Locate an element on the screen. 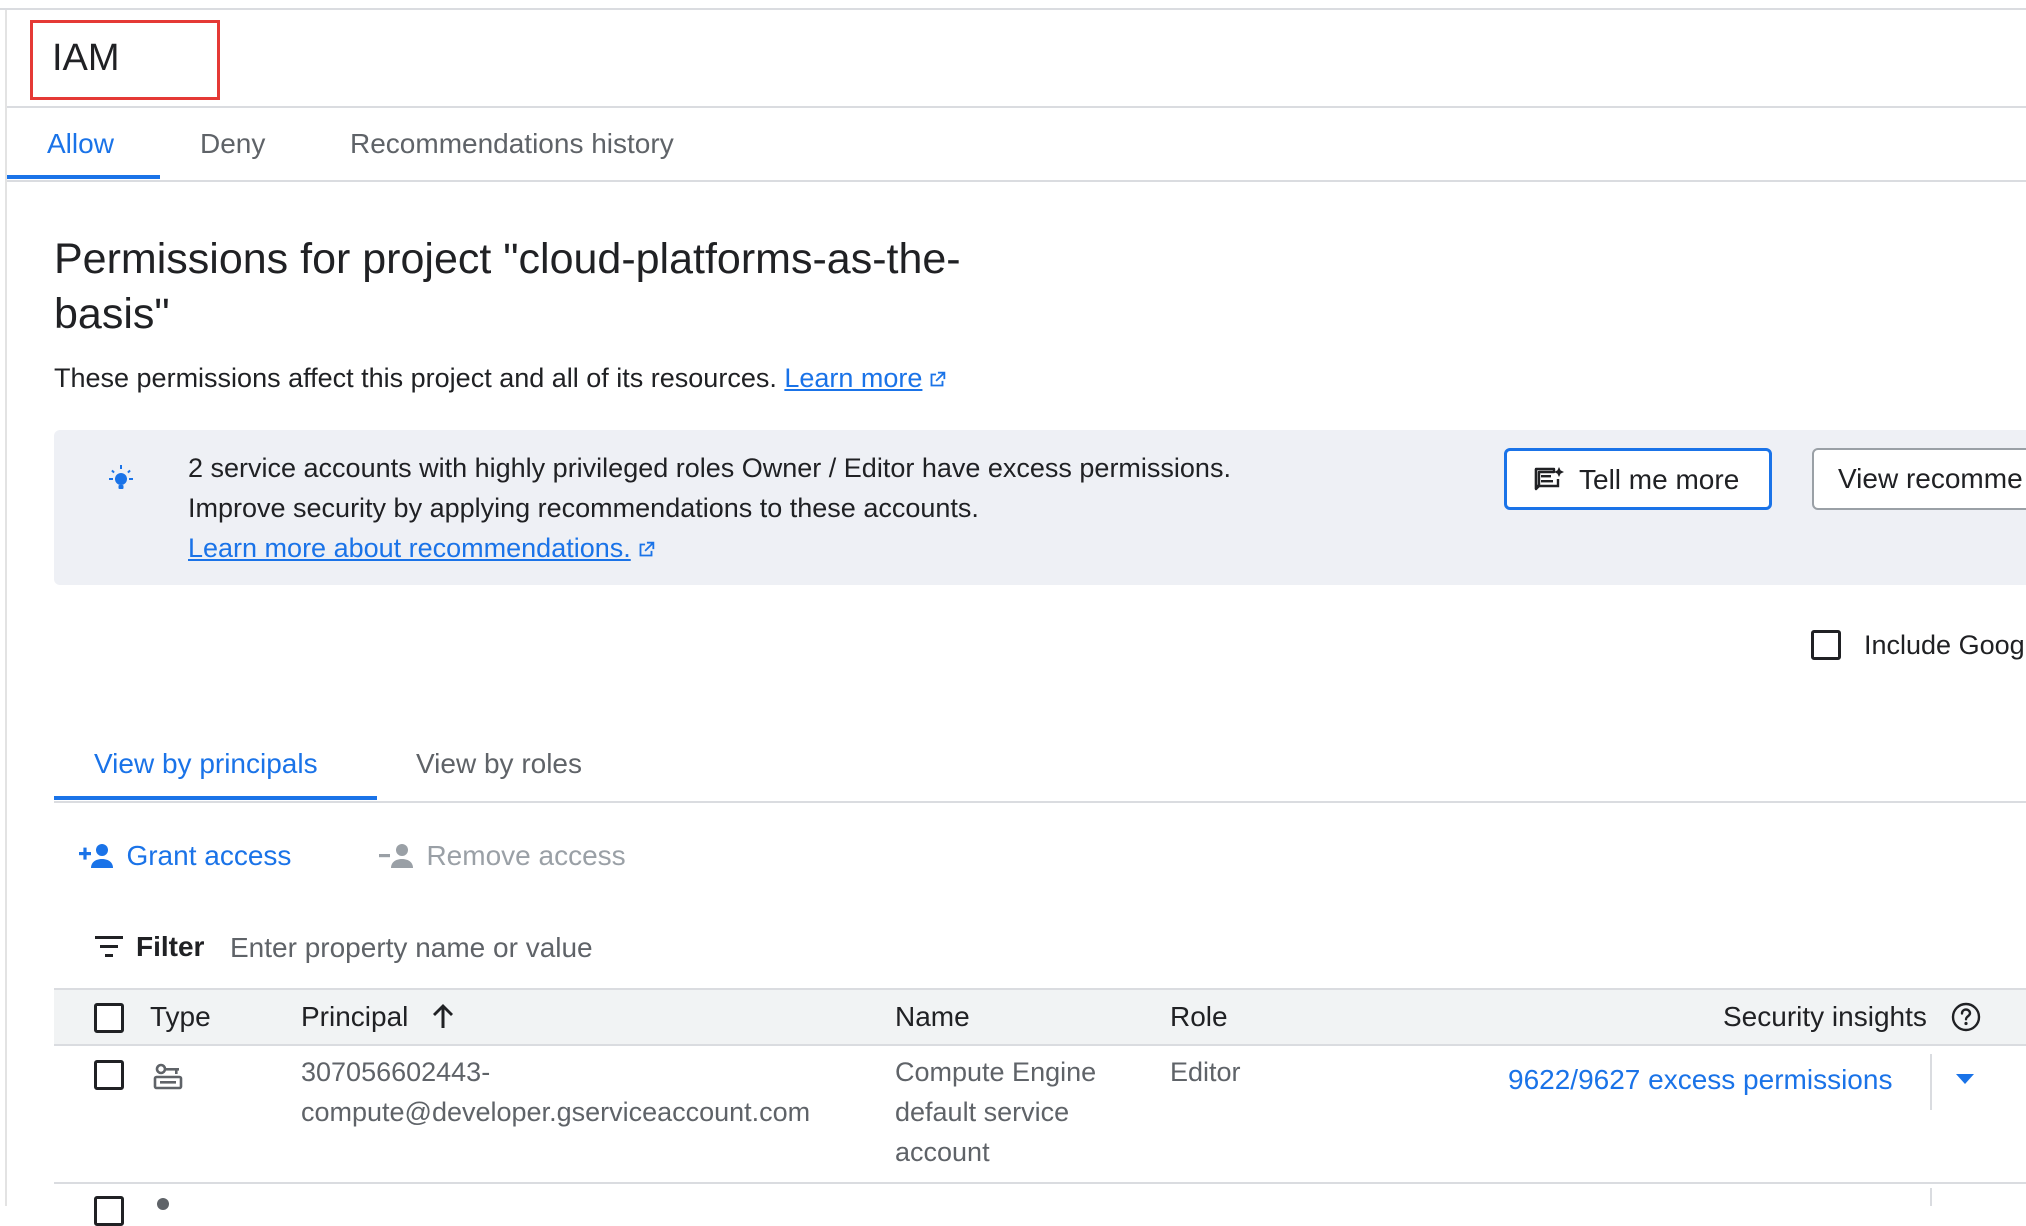  help-icon is located at coordinates (1966, 1017).